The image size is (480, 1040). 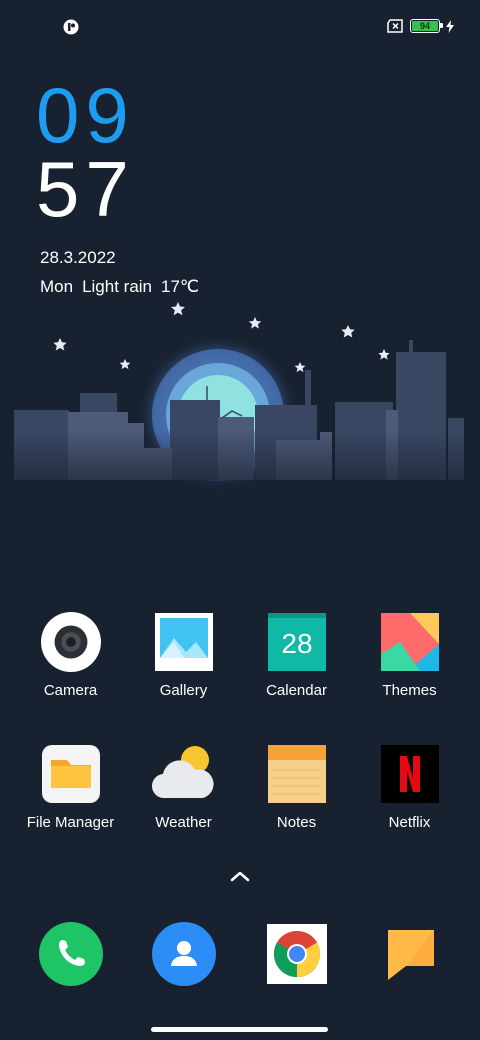 What do you see at coordinates (70, 690) in the screenshot?
I see `app-label: Camera` at bounding box center [70, 690].